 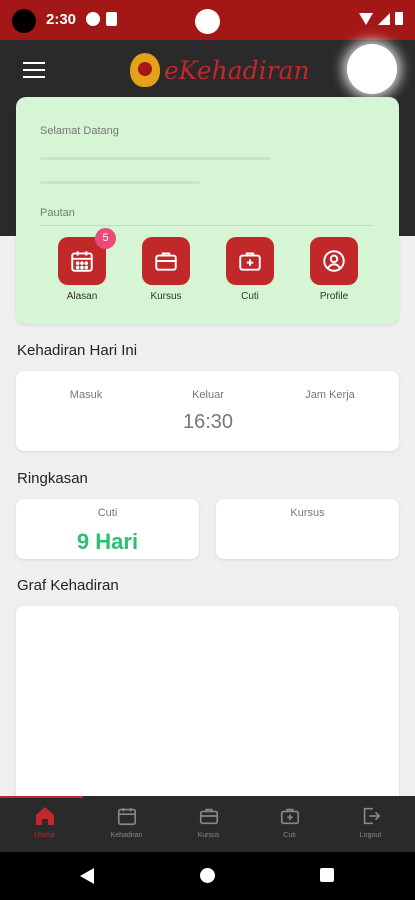 I want to click on camera-cutout-center, so click(x=207, y=21).